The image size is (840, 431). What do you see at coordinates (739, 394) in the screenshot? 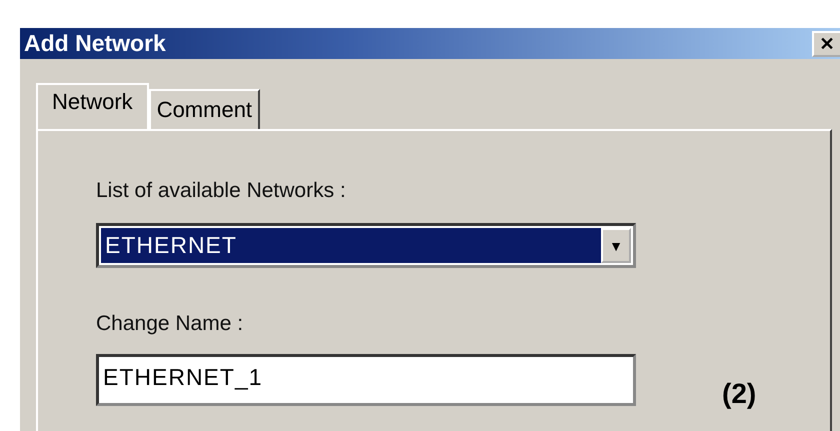
I see `annotation-label: (2)` at bounding box center [739, 394].